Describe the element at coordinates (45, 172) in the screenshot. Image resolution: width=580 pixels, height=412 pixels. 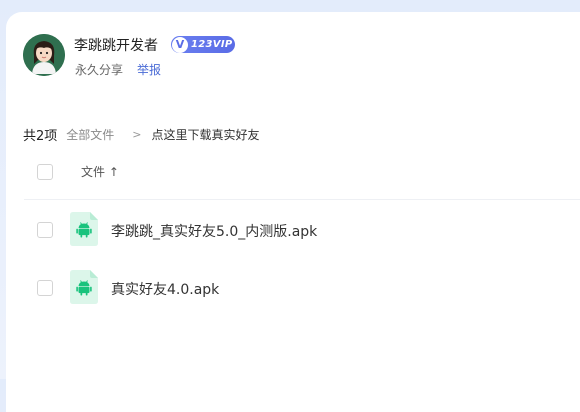
I see `select-all-checkbox` at that location.